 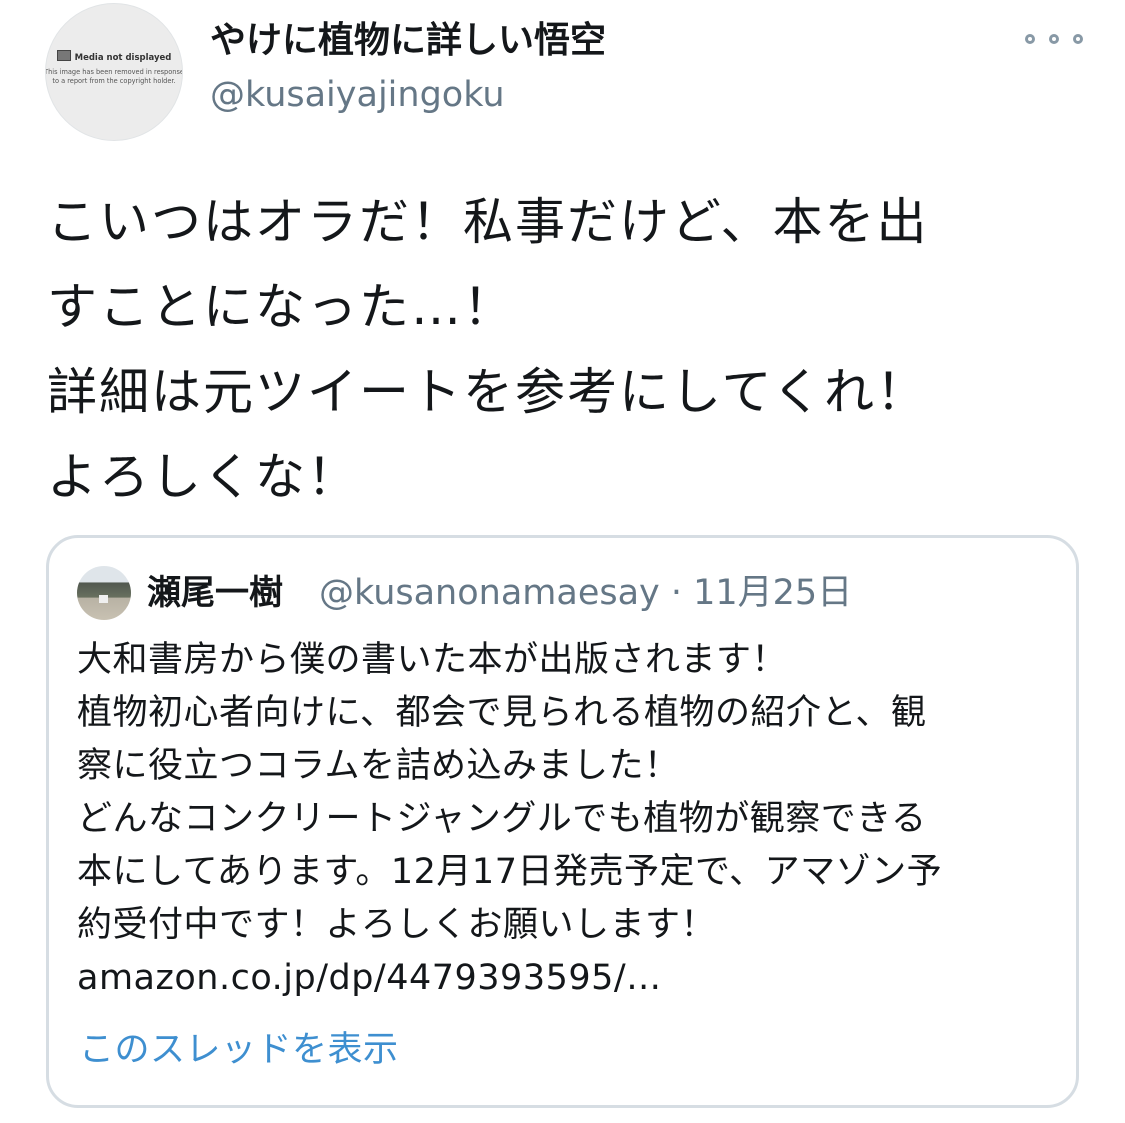 I want to click on more-options-icon, so click(x=1054, y=39).